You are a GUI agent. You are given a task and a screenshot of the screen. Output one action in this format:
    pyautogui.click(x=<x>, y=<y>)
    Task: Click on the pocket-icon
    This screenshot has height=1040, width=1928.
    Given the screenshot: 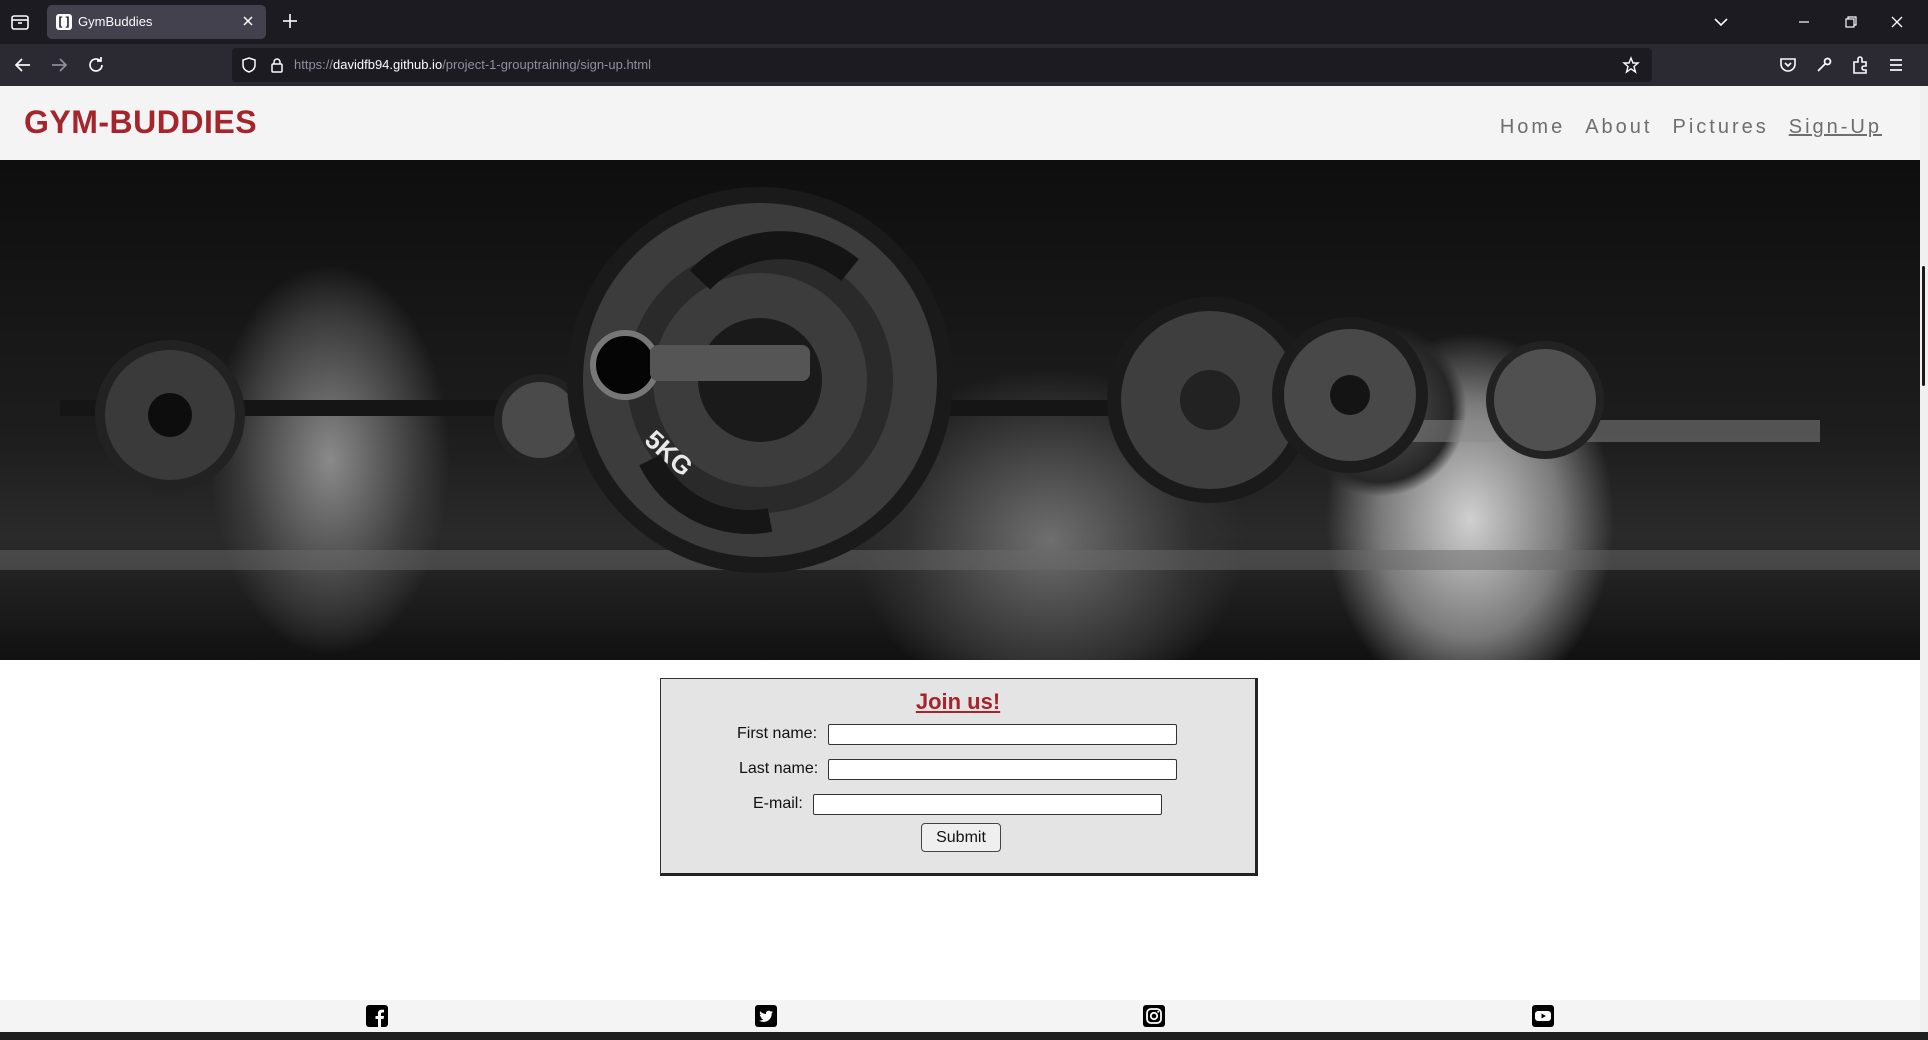 What is the action you would take?
    pyautogui.click(x=1788, y=65)
    